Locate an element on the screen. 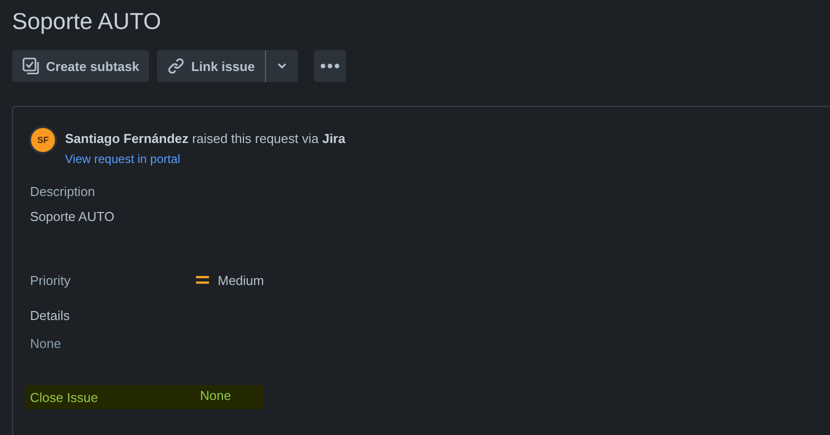 The image size is (830, 435). link-icon is located at coordinates (176, 66).